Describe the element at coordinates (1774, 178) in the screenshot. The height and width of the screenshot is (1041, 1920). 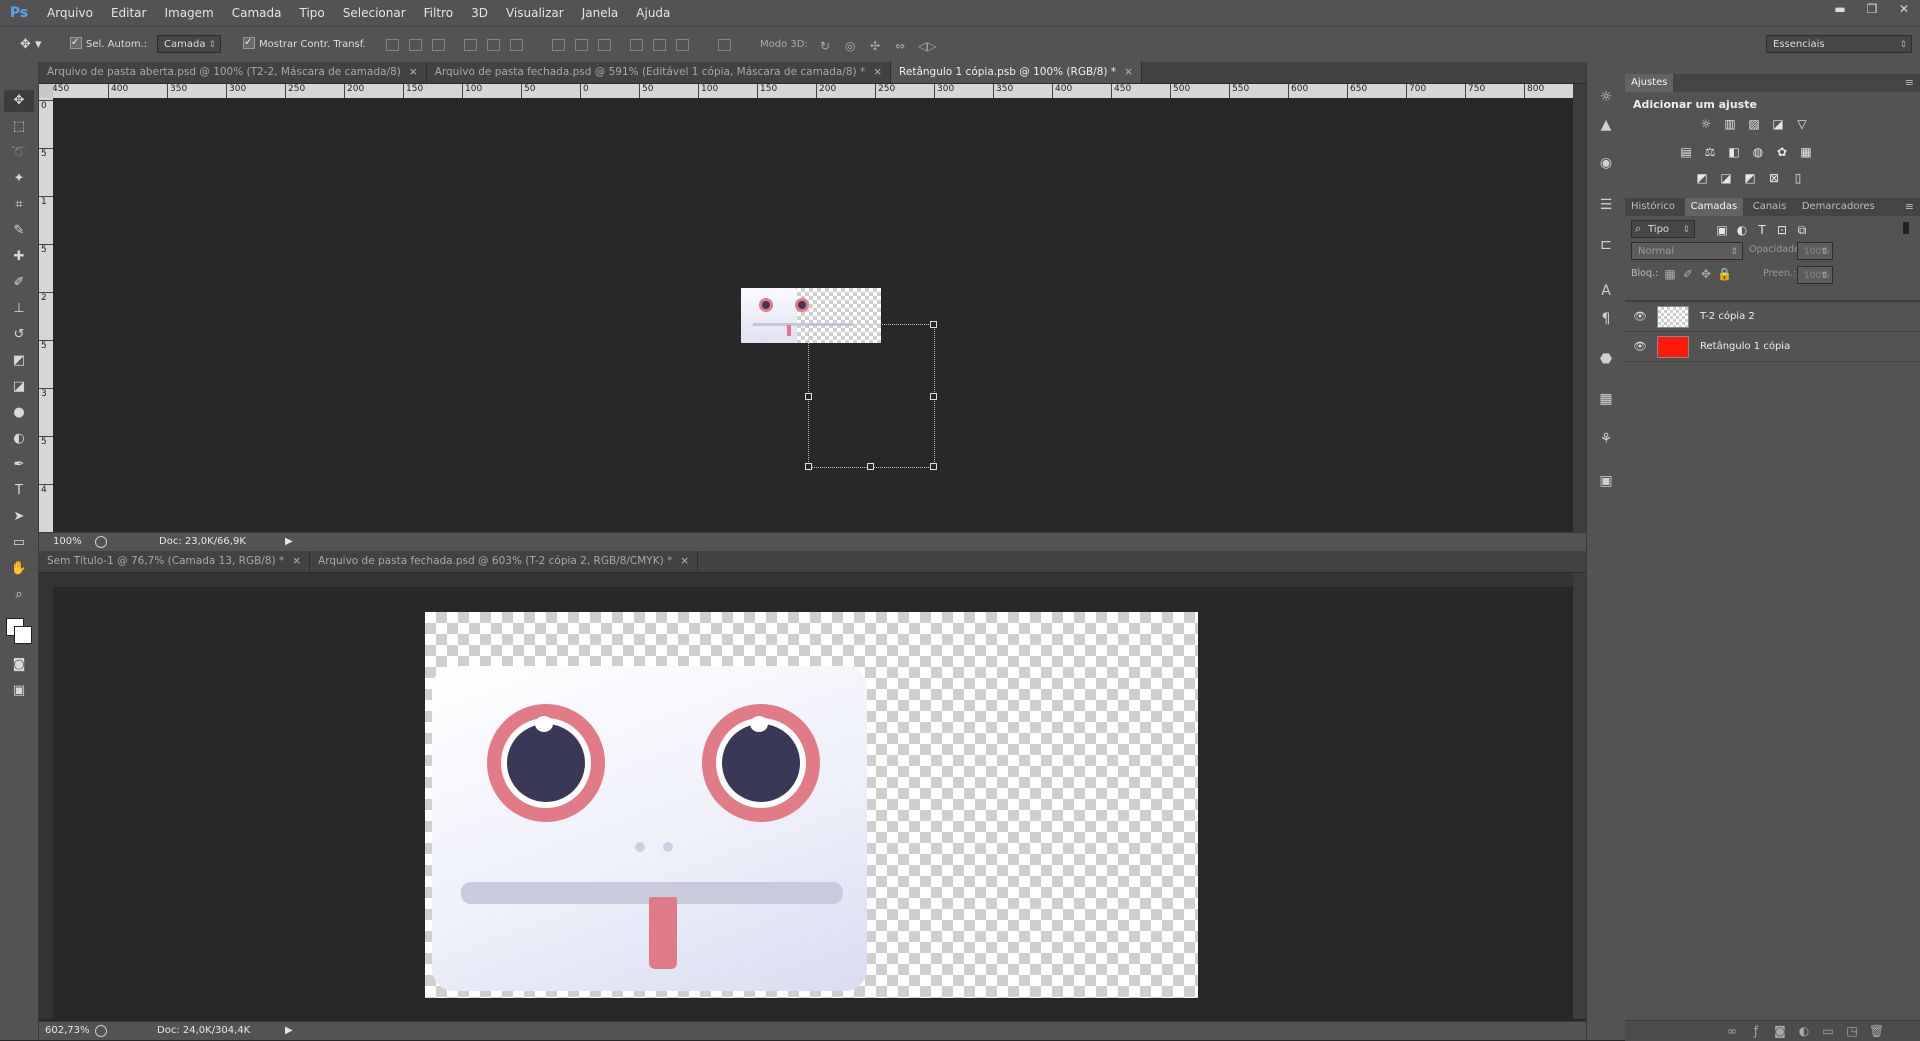
I see `selective-color-adjust-icon: ⊠` at that location.